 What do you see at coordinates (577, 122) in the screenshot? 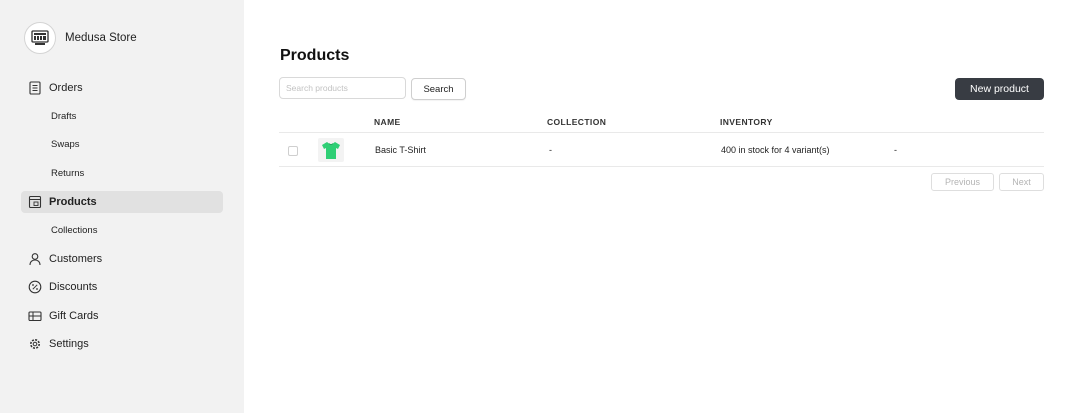
I see `column-header-collection: COLLECTION` at bounding box center [577, 122].